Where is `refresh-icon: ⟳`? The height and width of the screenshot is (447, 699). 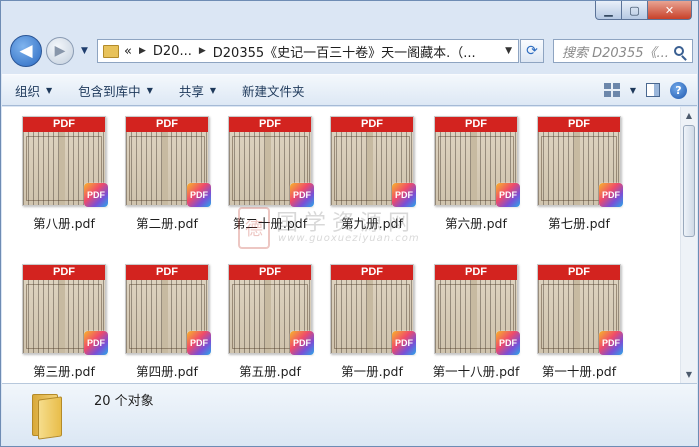
refresh-icon: ⟳ is located at coordinates (532, 51).